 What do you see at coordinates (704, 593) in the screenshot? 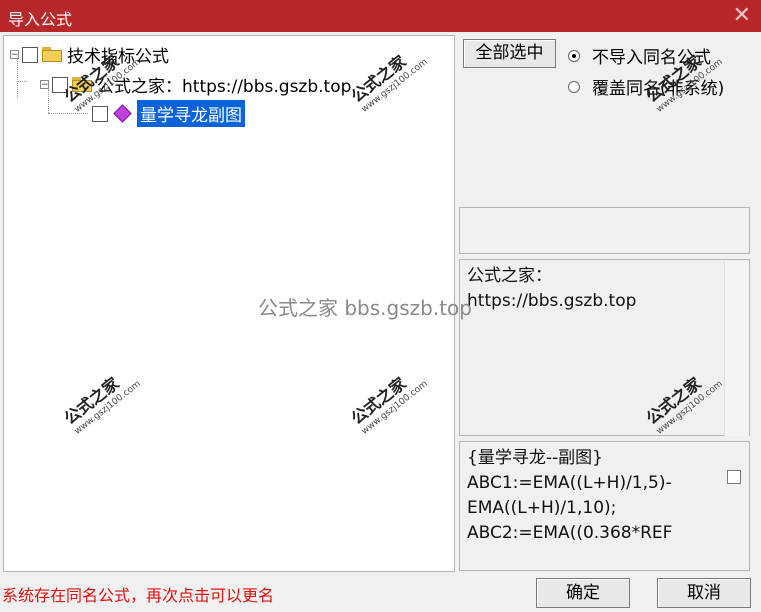
I see `cancel-button: 取消` at bounding box center [704, 593].